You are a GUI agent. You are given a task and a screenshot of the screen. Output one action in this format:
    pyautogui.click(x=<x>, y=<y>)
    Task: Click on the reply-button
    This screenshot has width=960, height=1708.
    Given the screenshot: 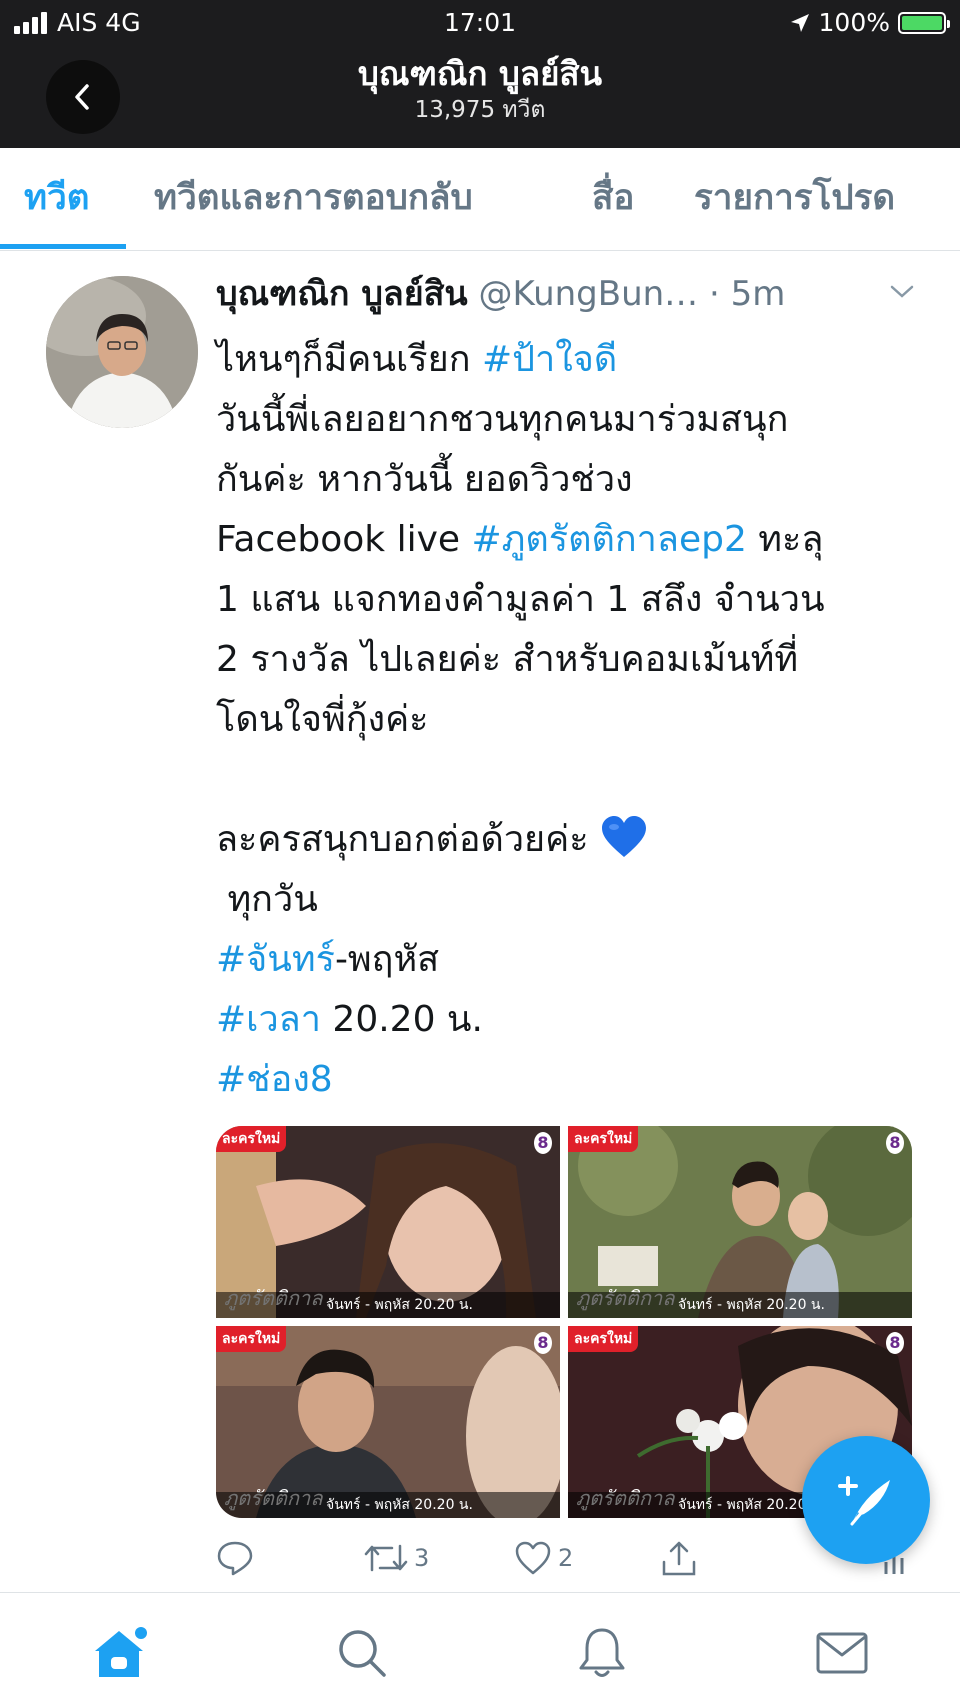 What is the action you would take?
    pyautogui.click(x=235, y=1558)
    